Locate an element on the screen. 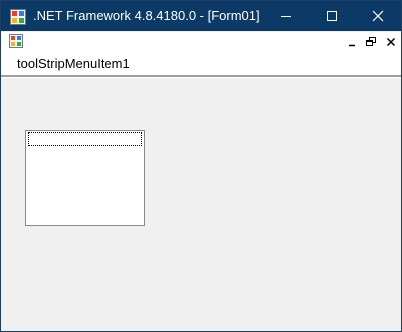 The width and height of the screenshot is (402, 332). mdi-close-icon is located at coordinates (391, 42).